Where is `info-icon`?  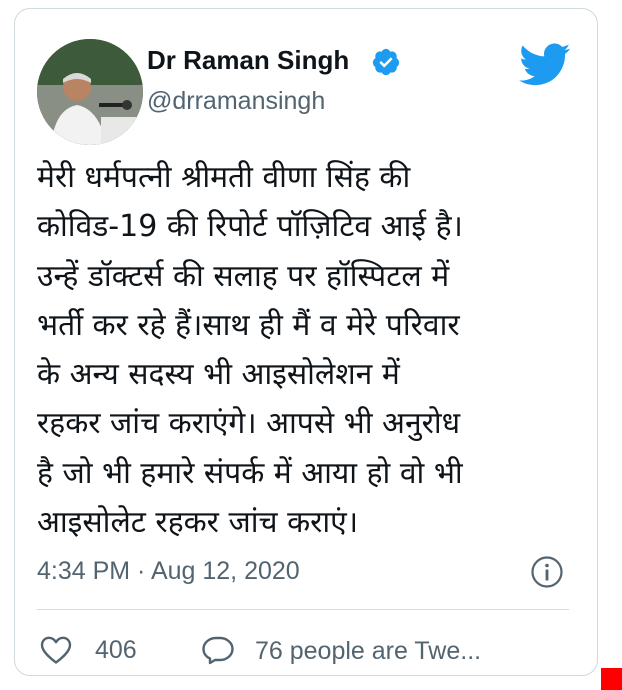
info-icon is located at coordinates (547, 572).